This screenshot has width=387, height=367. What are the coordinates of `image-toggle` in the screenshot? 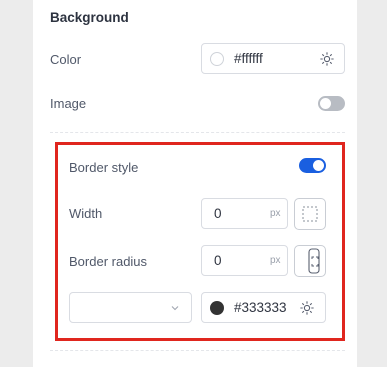 It's located at (331, 103).